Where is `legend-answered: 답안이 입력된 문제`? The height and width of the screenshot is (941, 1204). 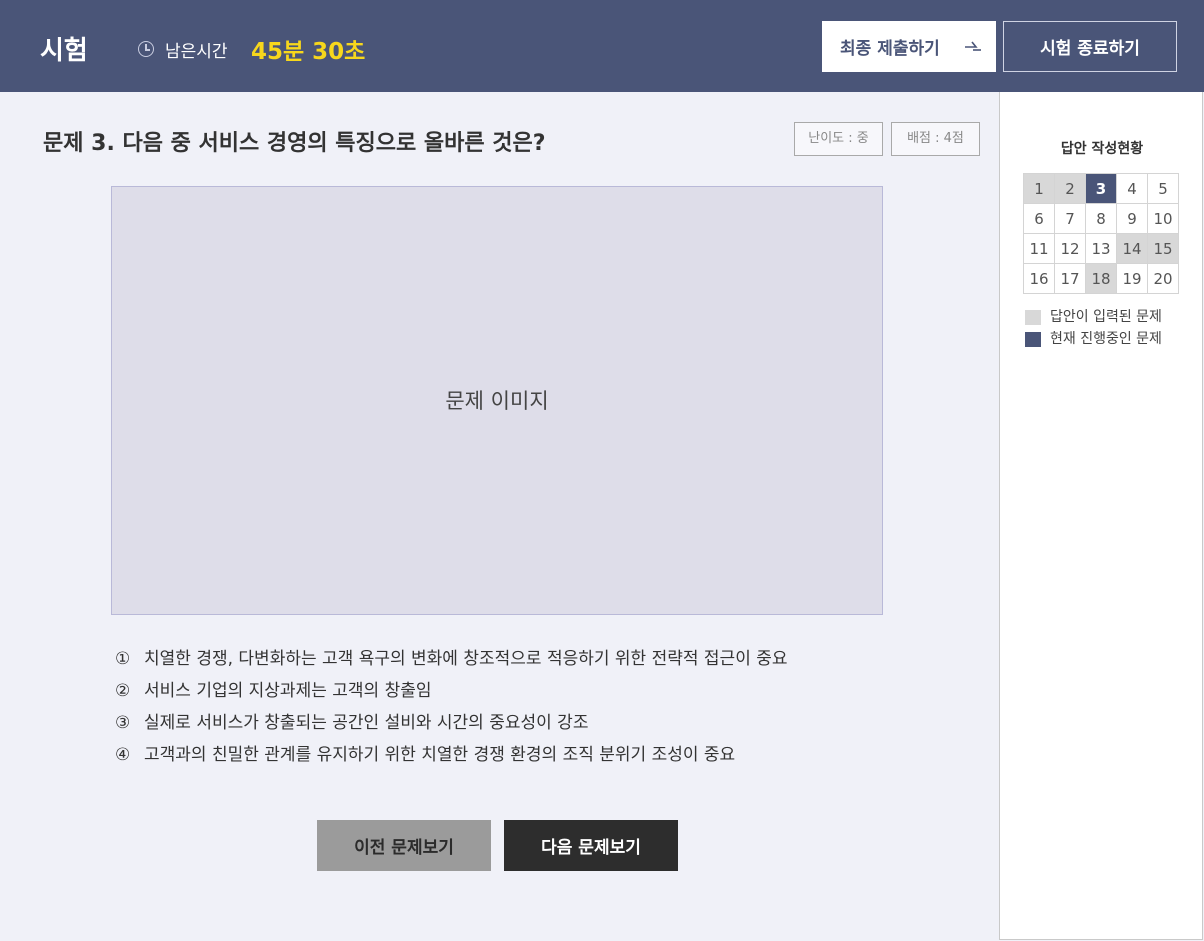 legend-answered: 답안이 입력된 문제 is located at coordinates (1093, 317).